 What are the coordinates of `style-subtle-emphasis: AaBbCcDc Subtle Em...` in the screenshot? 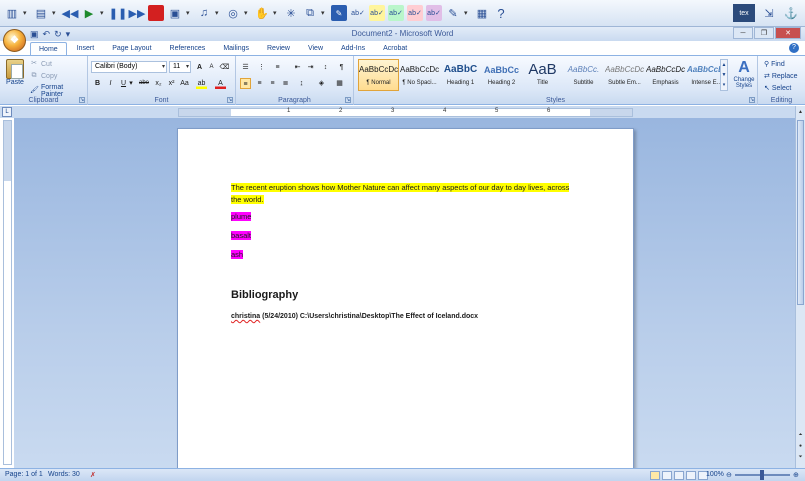 It's located at (624, 75).